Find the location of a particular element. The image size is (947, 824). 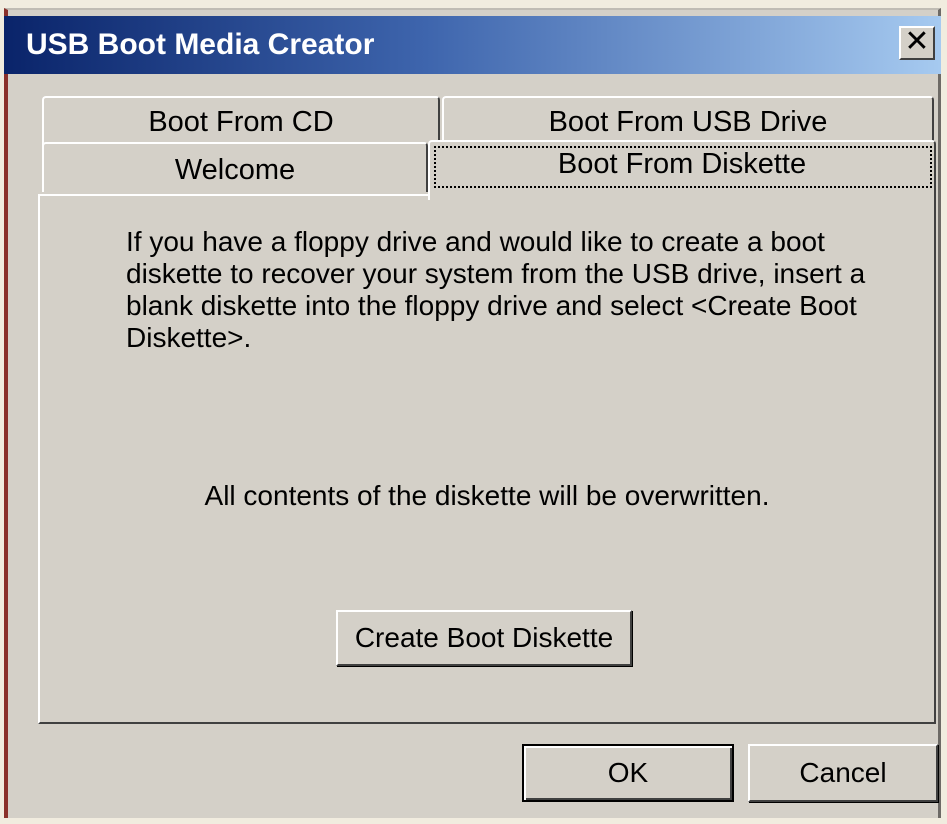

tab-welcome: Welcome is located at coordinates (235, 167).